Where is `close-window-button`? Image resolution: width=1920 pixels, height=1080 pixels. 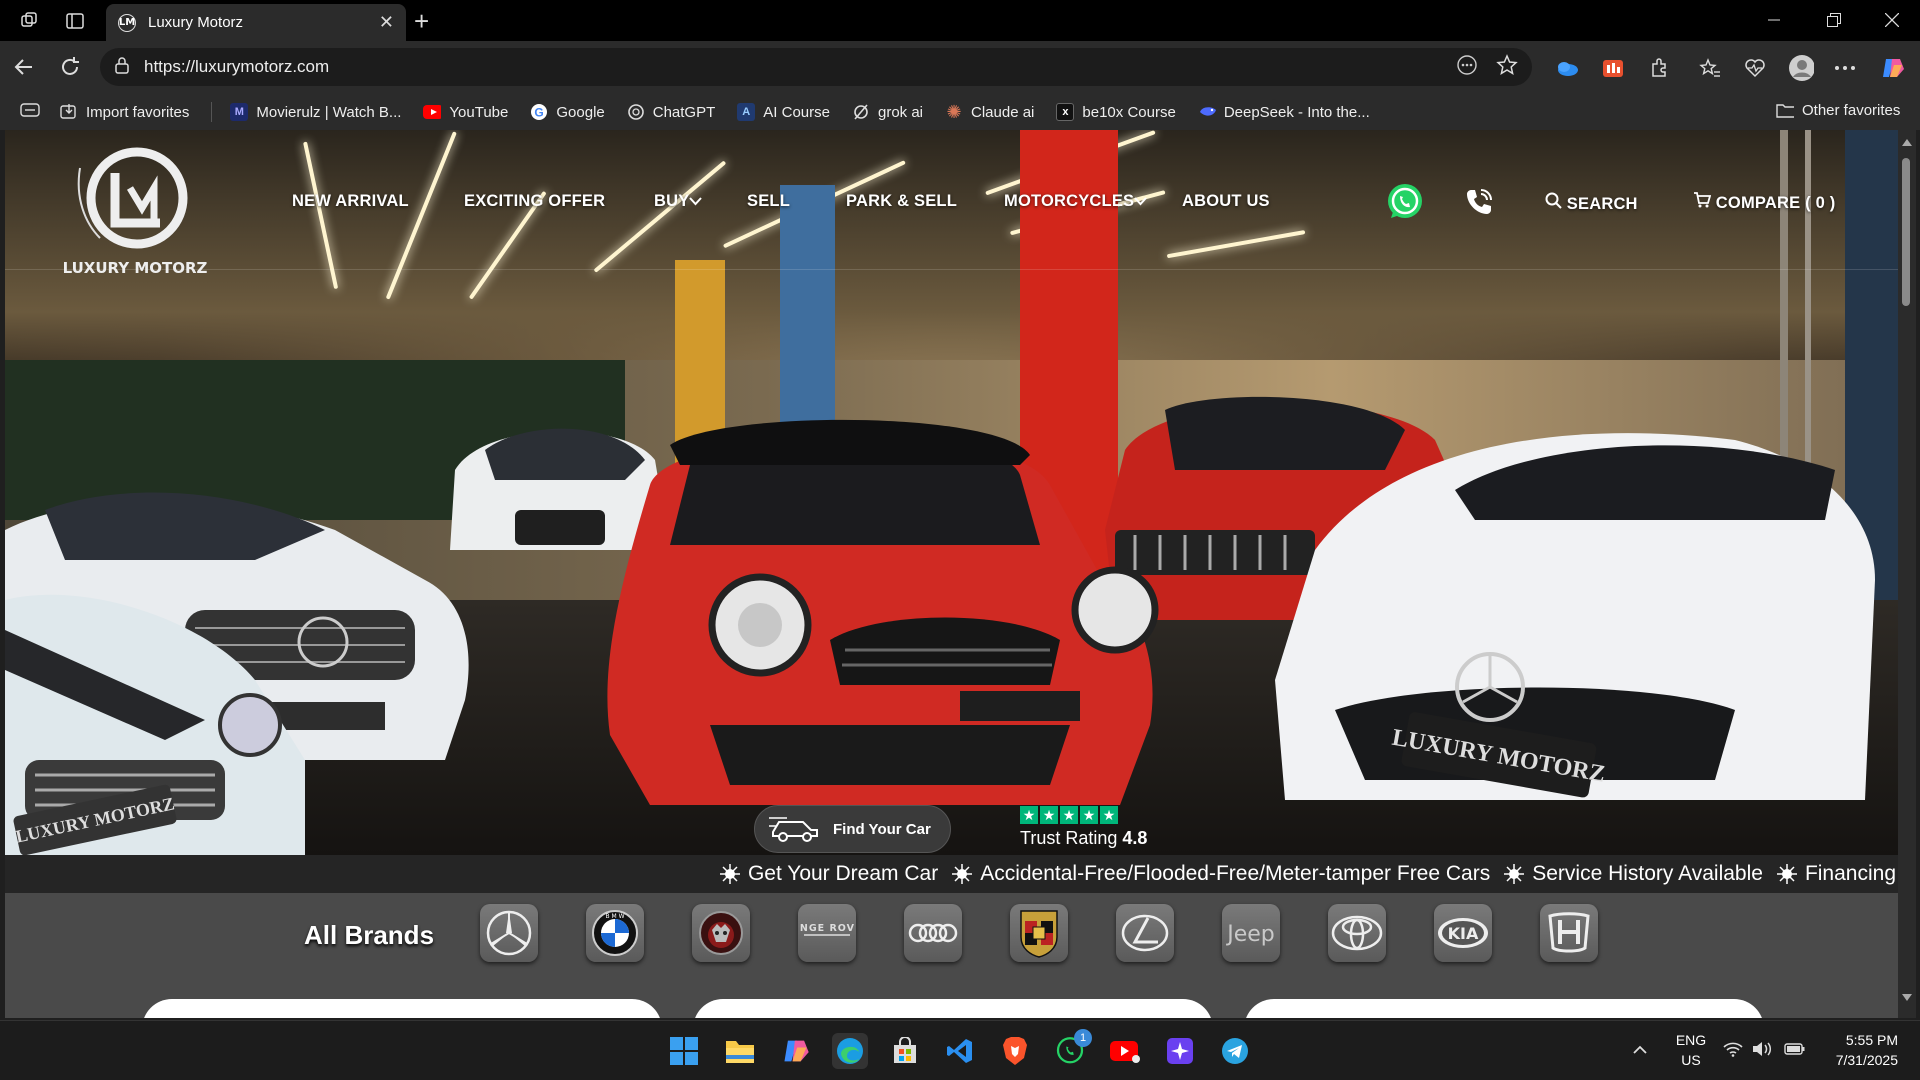 close-window-button is located at coordinates (1892, 20).